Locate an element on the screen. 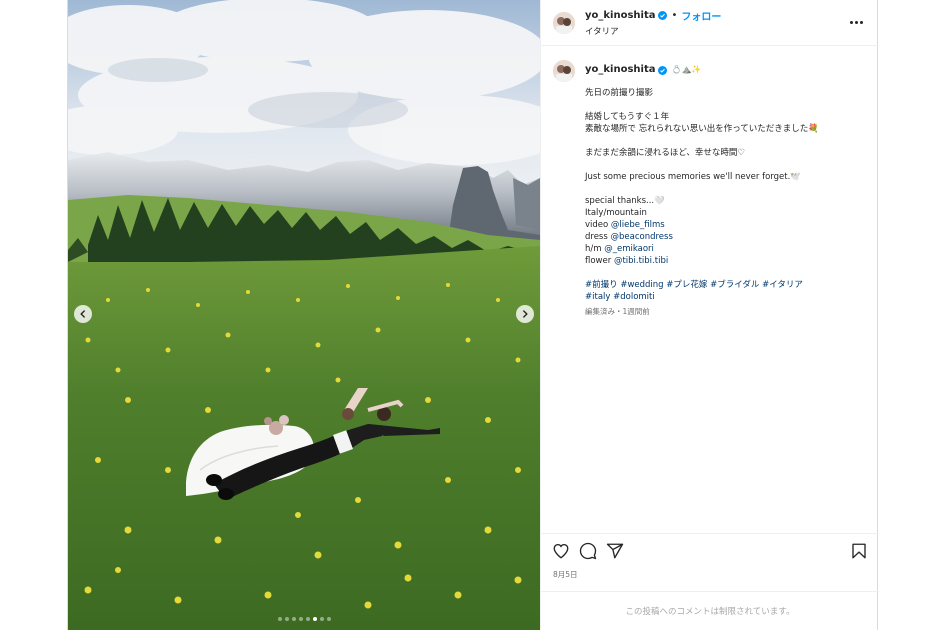 The height and width of the screenshot is (630, 945). credit-label: video is located at coordinates (598, 225).